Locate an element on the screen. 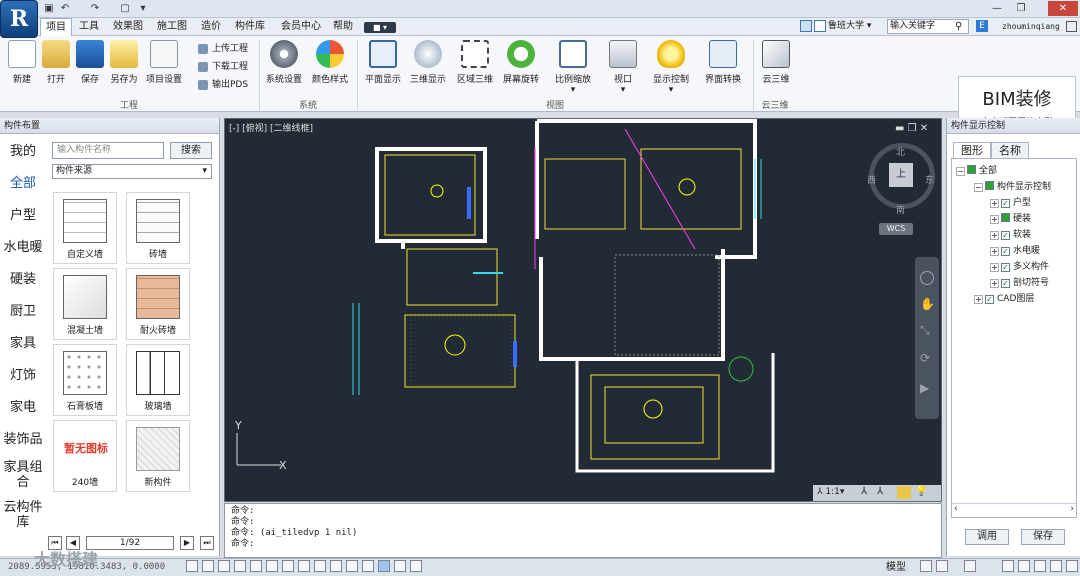  category-kitchen-bath: 厨卫 is located at coordinates (23, 311).